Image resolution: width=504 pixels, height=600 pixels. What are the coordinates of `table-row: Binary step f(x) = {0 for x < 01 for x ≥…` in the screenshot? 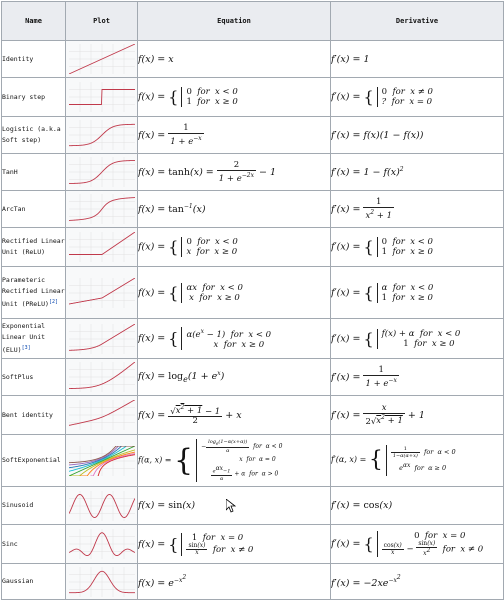 It's located at (252, 97).